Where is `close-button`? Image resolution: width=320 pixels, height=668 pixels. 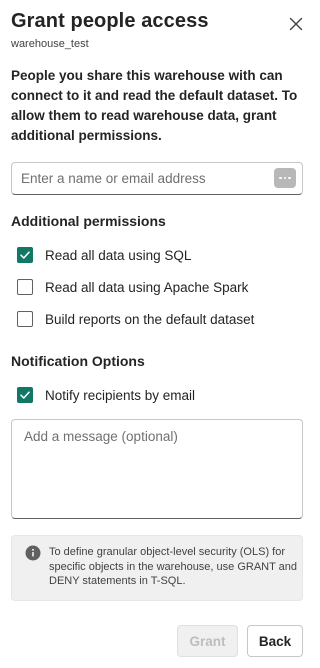
close-button is located at coordinates (296, 24).